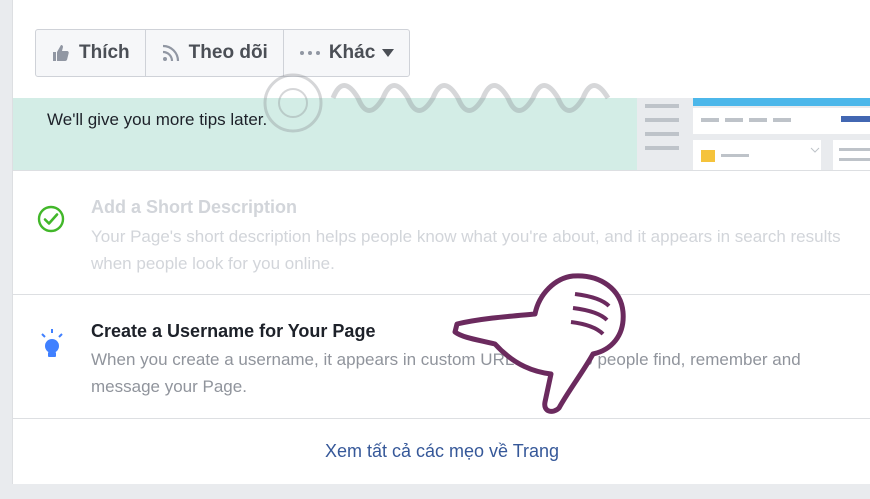 The image size is (870, 499). What do you see at coordinates (310, 53) in the screenshot?
I see `more-dots-icon` at bounding box center [310, 53].